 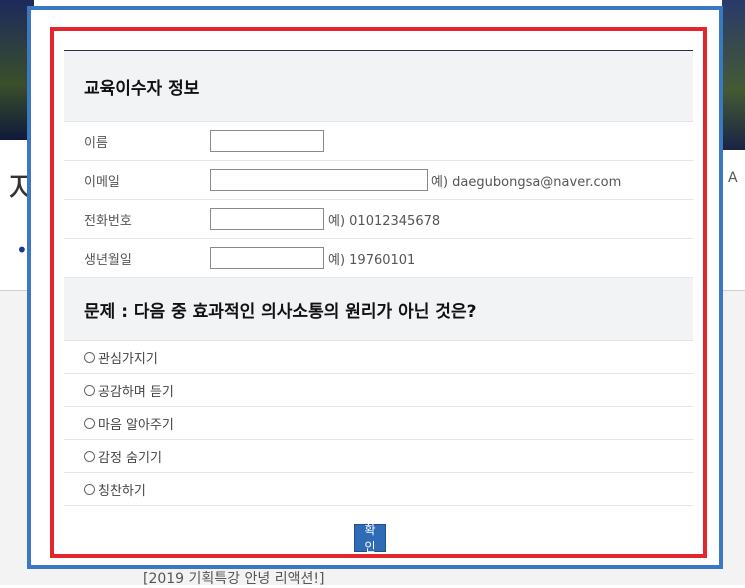 What do you see at coordinates (319, 180) in the screenshot?
I see `email-input` at bounding box center [319, 180].